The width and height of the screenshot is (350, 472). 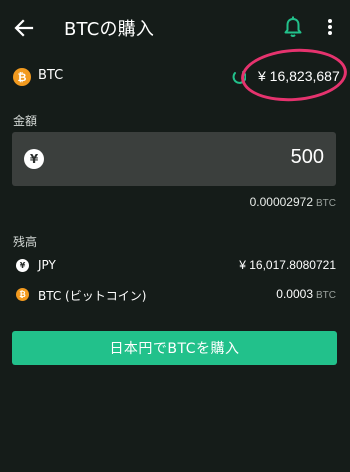 What do you see at coordinates (307, 157) in the screenshot?
I see `amount-value: 500` at bounding box center [307, 157].